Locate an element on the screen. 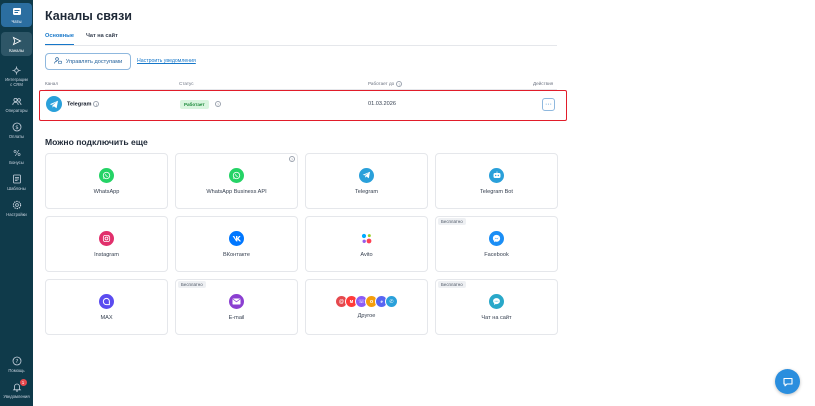 This screenshot has width=815, height=406. highlighted-row-frame is located at coordinates (303, 105).